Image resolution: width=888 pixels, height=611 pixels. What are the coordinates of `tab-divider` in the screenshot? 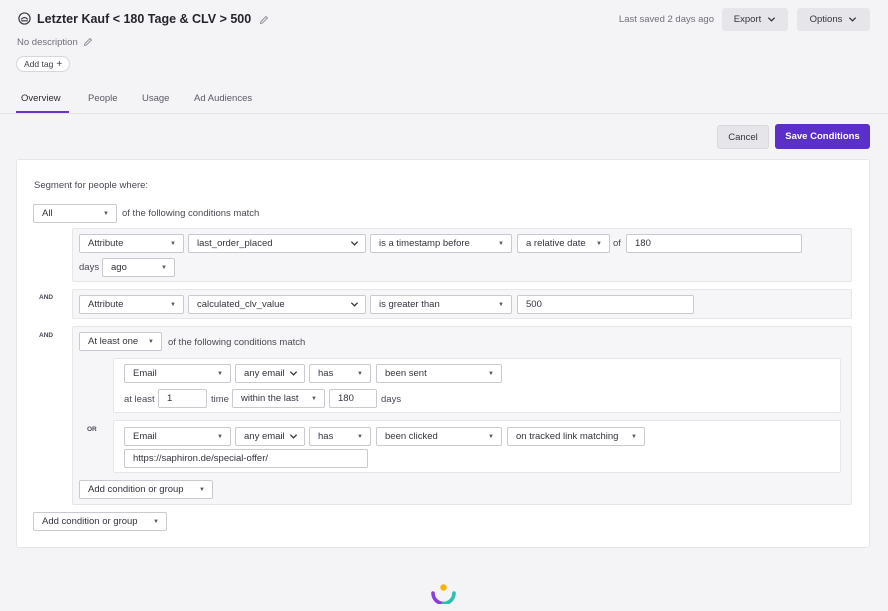 It's located at (444, 113).